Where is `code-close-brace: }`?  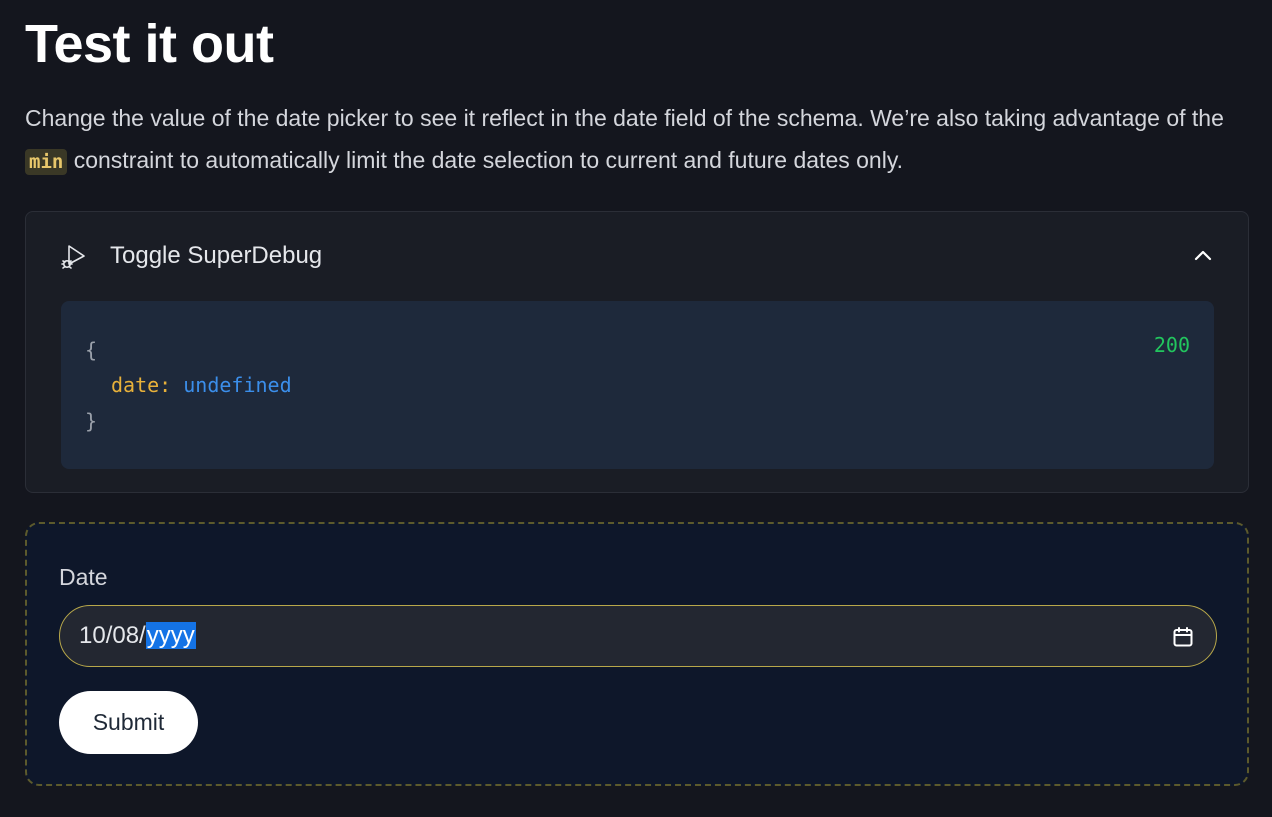
code-close-brace: } is located at coordinates (91, 421).